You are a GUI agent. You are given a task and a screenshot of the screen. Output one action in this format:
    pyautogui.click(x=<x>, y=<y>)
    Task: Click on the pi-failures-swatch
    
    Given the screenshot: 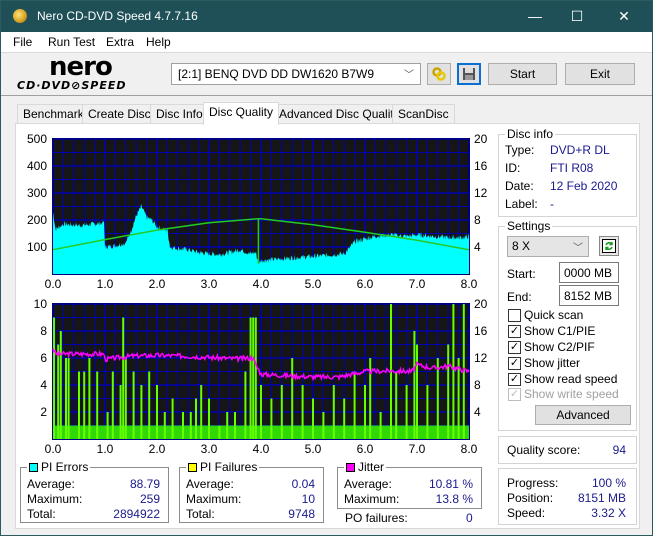 What is the action you would take?
    pyautogui.click(x=192, y=467)
    